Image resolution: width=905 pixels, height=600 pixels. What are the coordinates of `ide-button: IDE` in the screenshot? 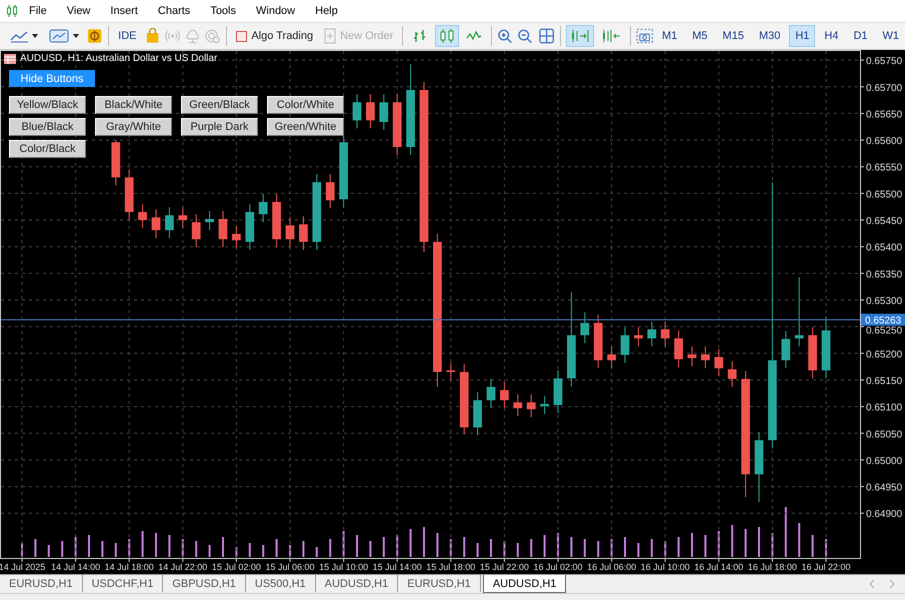 It's located at (127, 36).